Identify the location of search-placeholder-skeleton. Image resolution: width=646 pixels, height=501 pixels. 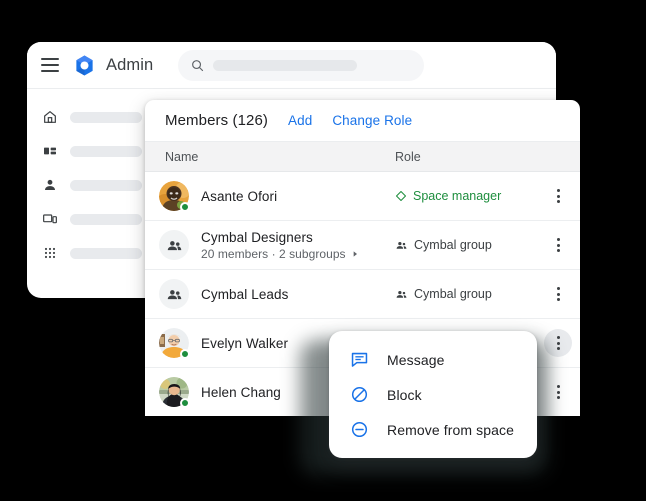
(285, 65).